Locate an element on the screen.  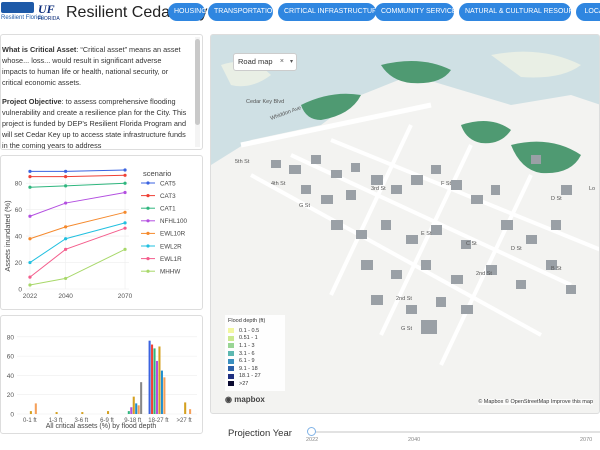
legend-label: EWL1R is located at coordinates (171, 259).